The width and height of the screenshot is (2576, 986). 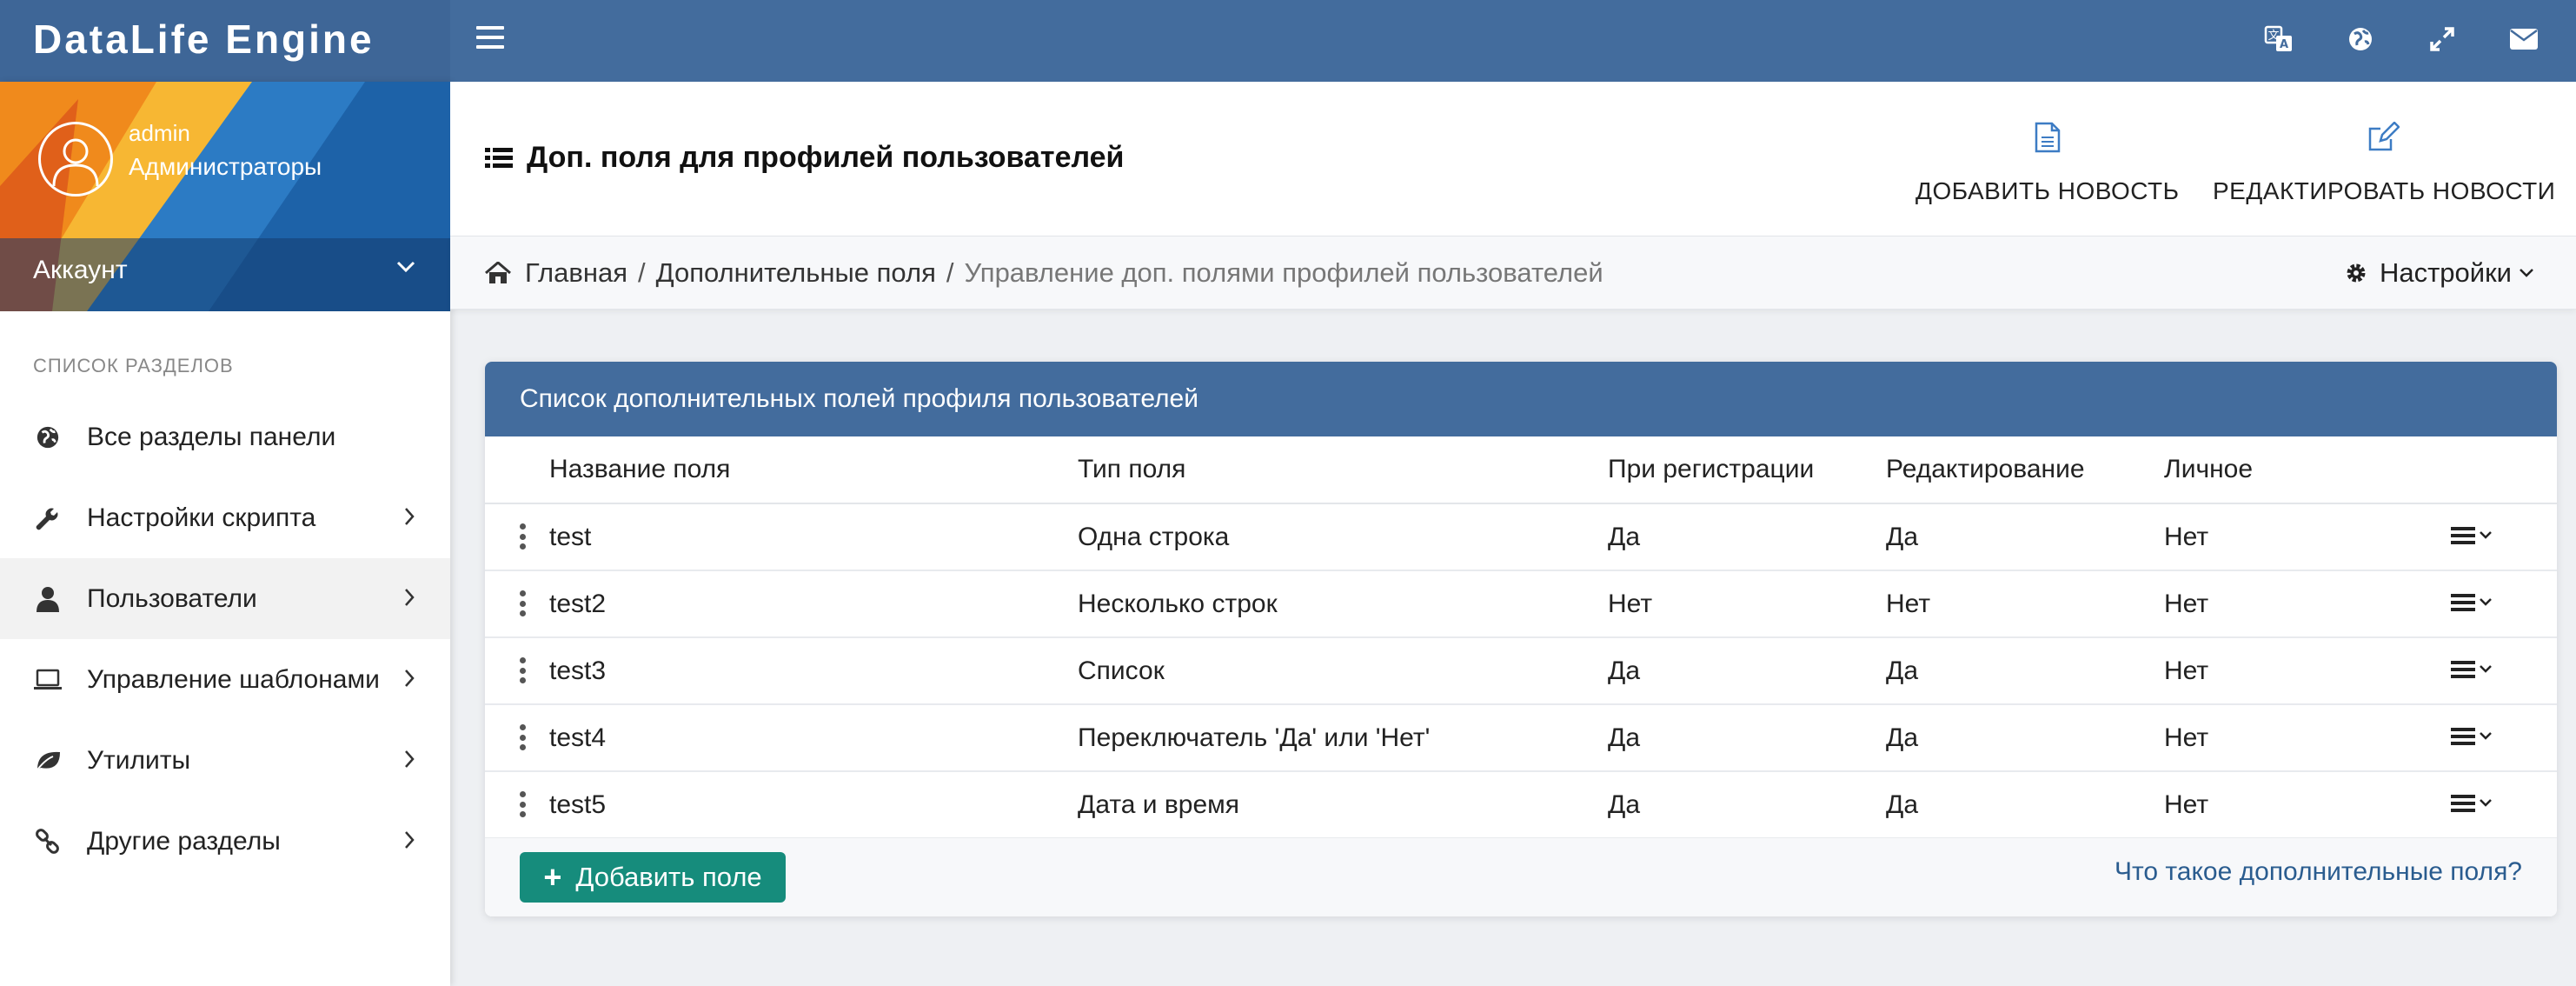 What do you see at coordinates (1711, 469) in the screenshot?
I see `column-header-registration: При регистрации` at bounding box center [1711, 469].